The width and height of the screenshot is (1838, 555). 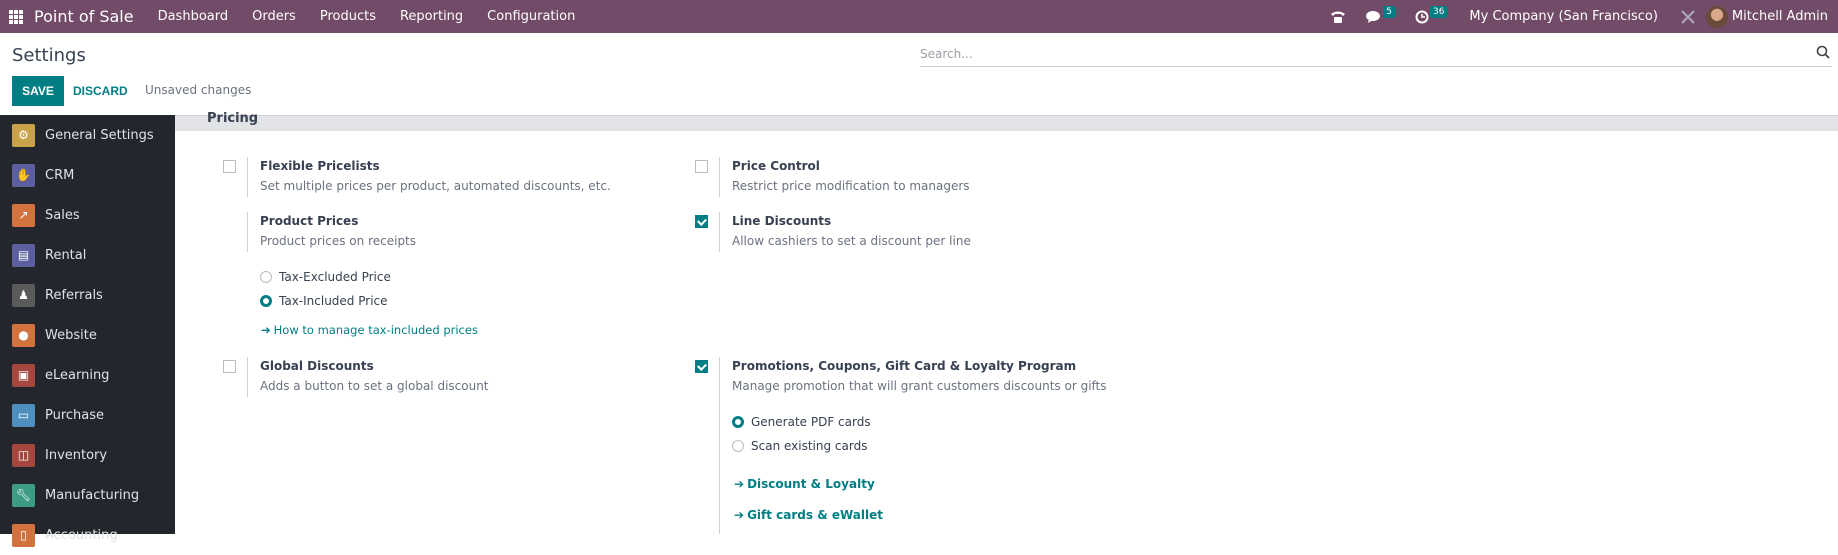 I want to click on activities-button: 36, so click(x=1431, y=16).